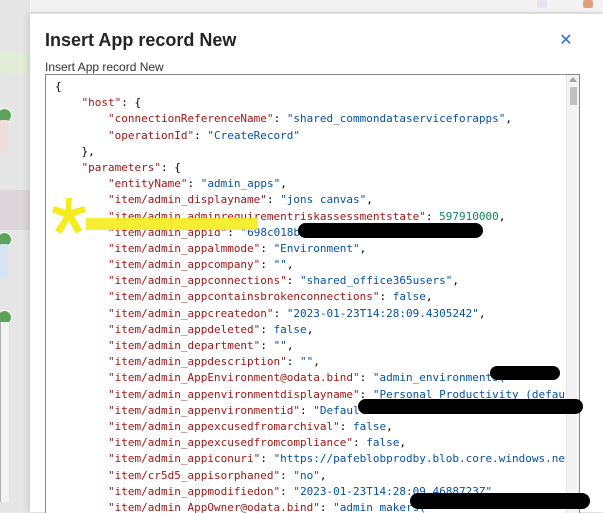  What do you see at coordinates (194, 475) in the screenshot?
I see `code-token: "item/cr5d5_appisorphaned"` at bounding box center [194, 475].